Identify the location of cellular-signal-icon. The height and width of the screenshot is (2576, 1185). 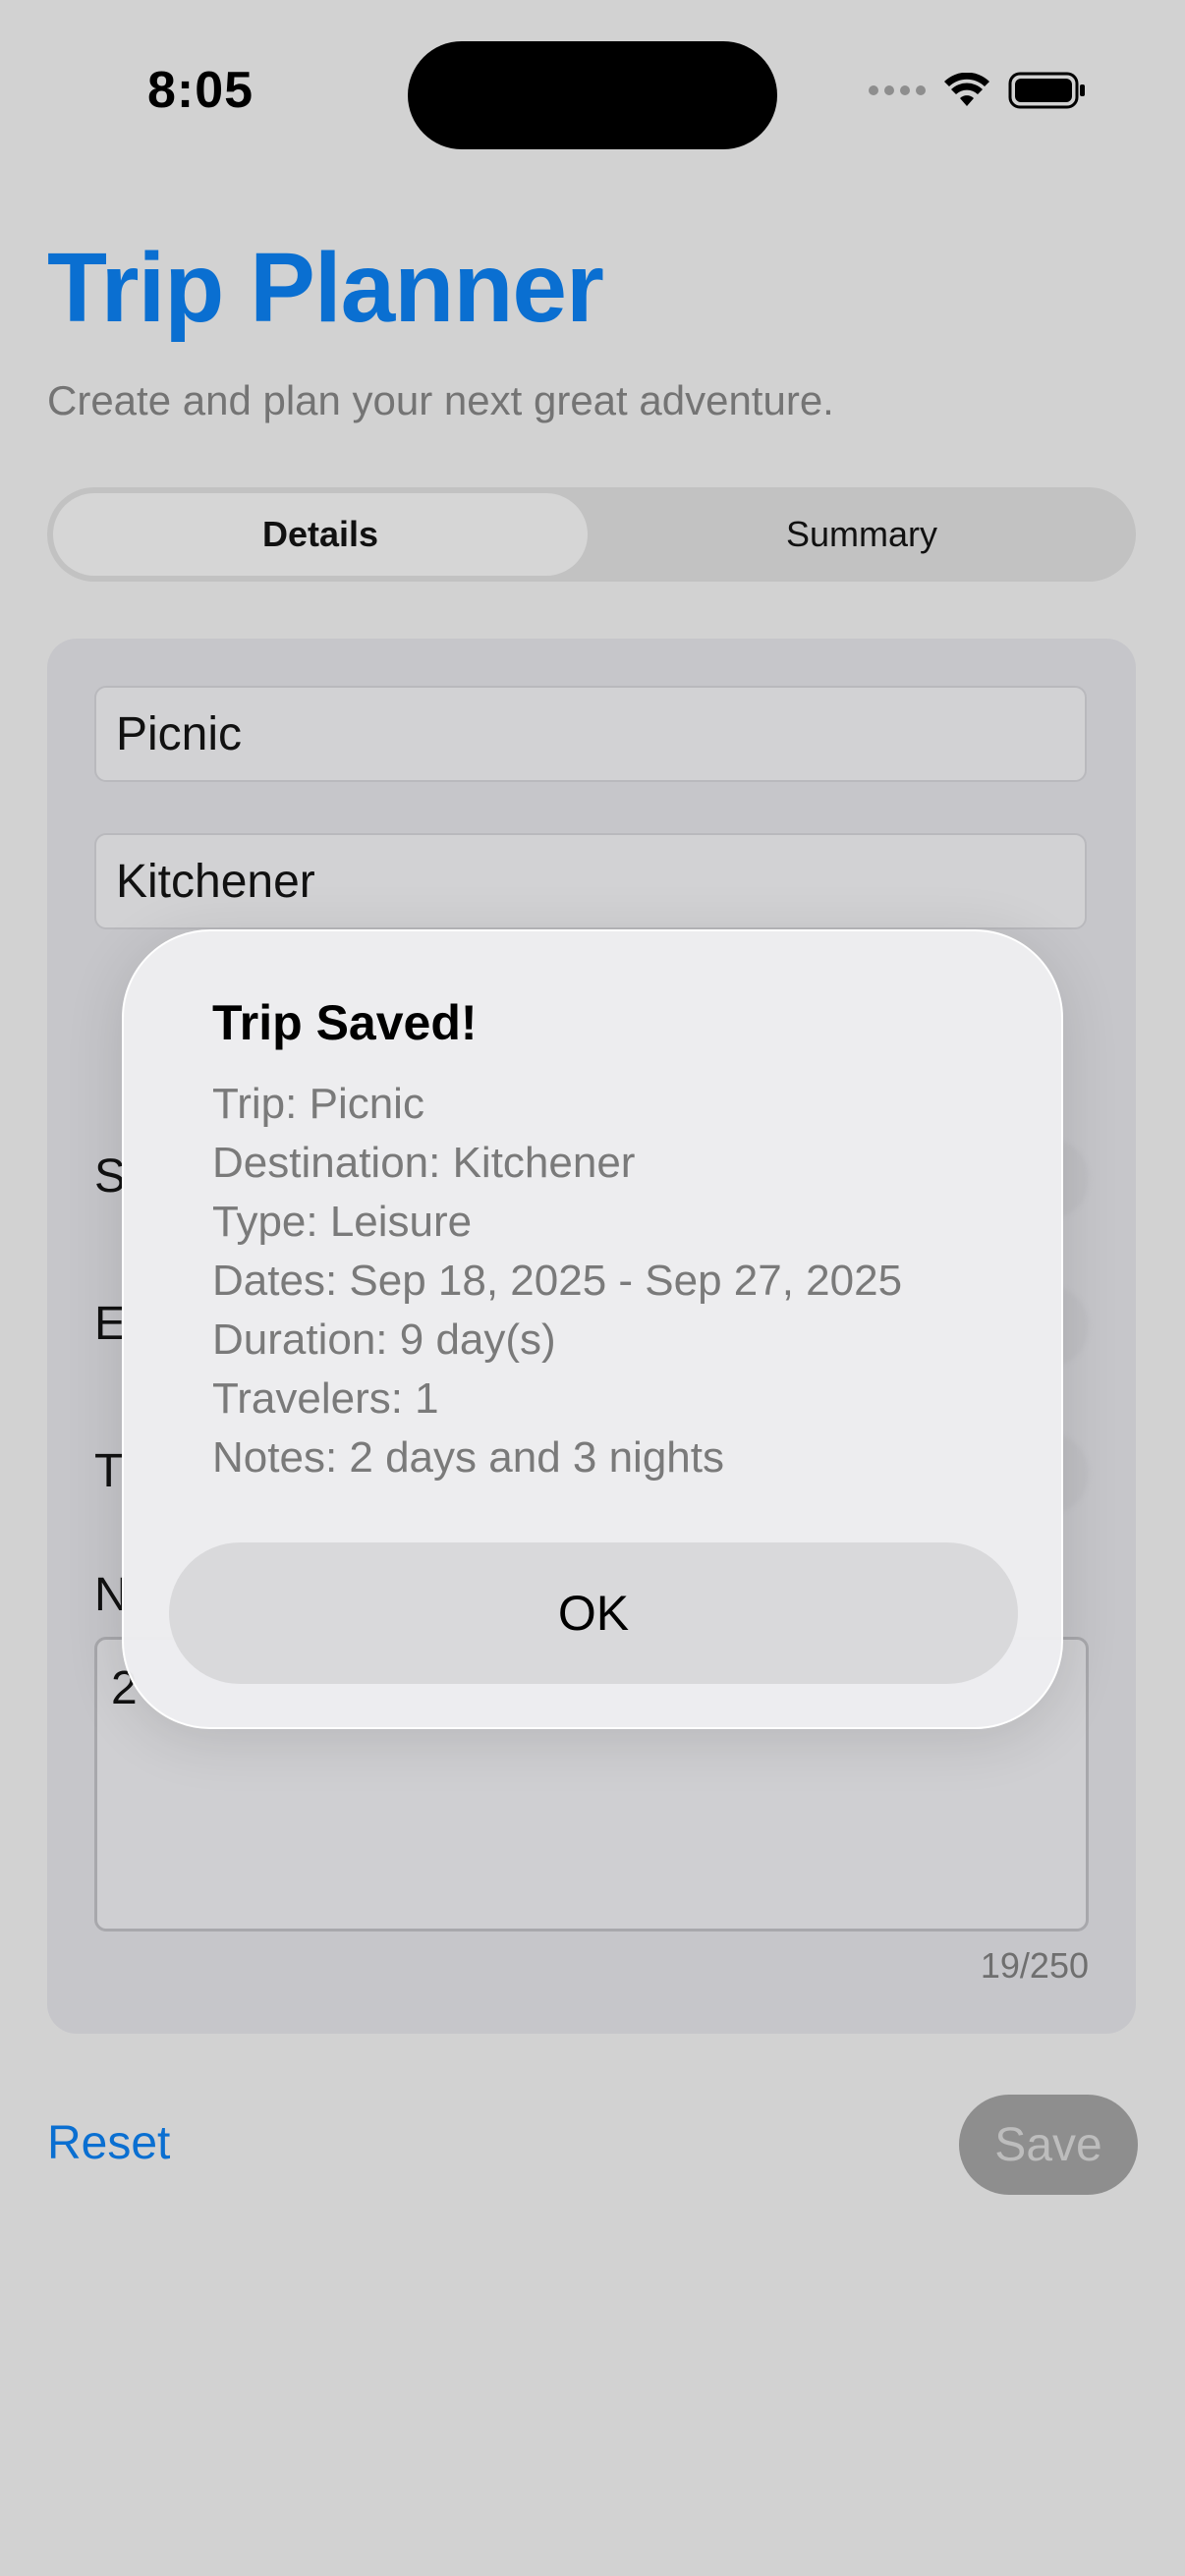
(898, 90).